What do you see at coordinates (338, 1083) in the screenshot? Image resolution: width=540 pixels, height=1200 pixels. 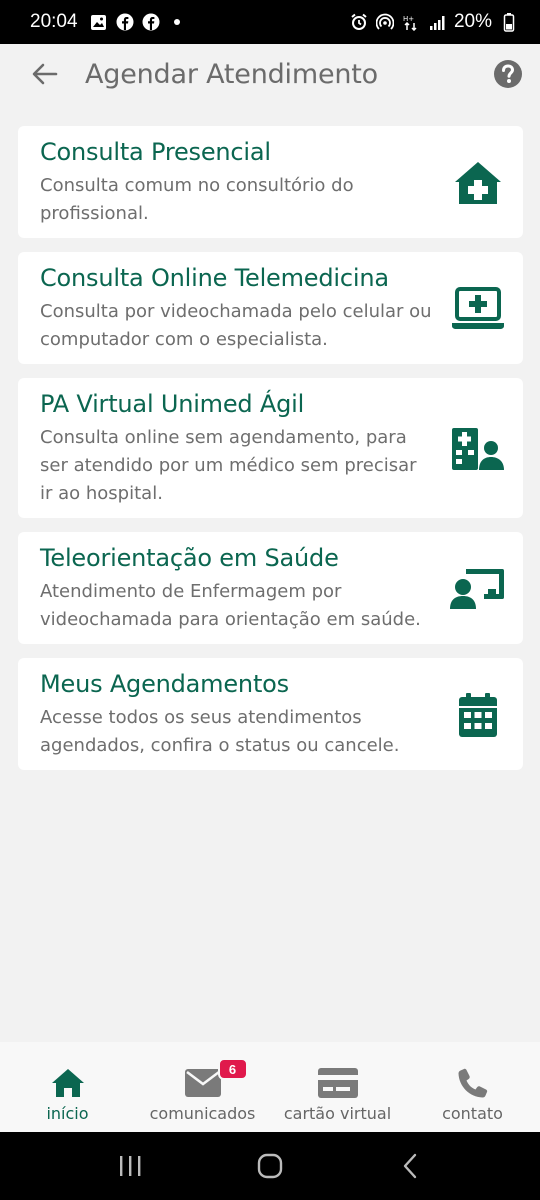 I see `card-icon` at bounding box center [338, 1083].